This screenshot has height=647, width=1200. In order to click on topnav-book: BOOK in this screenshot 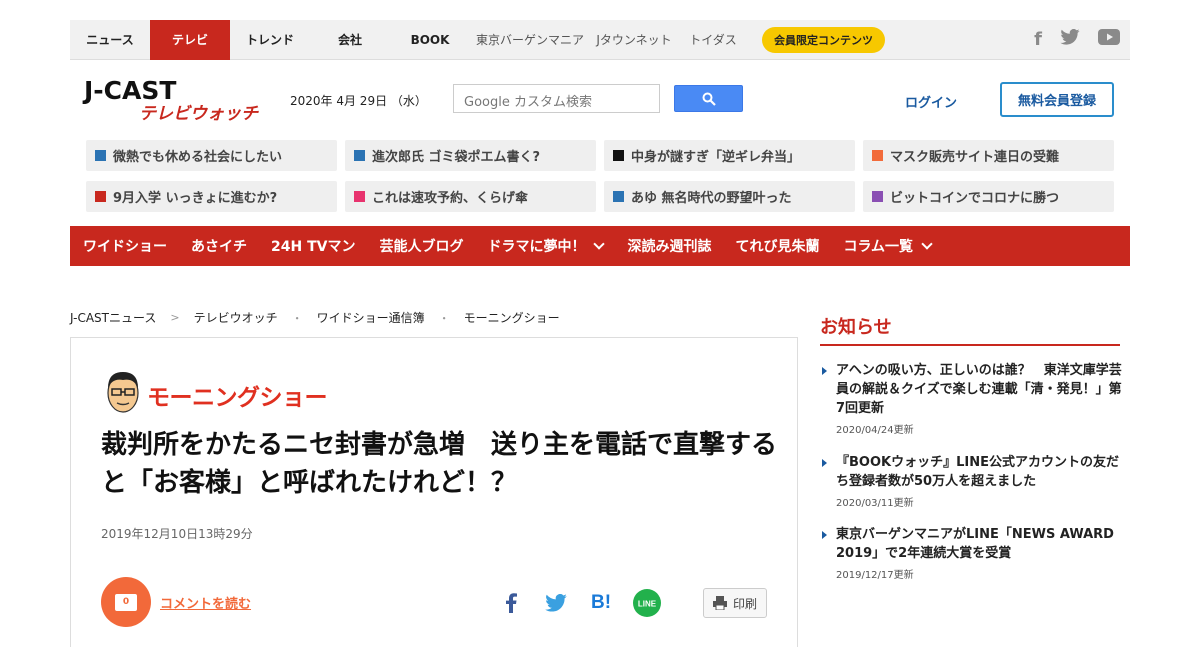, I will do `click(430, 40)`.